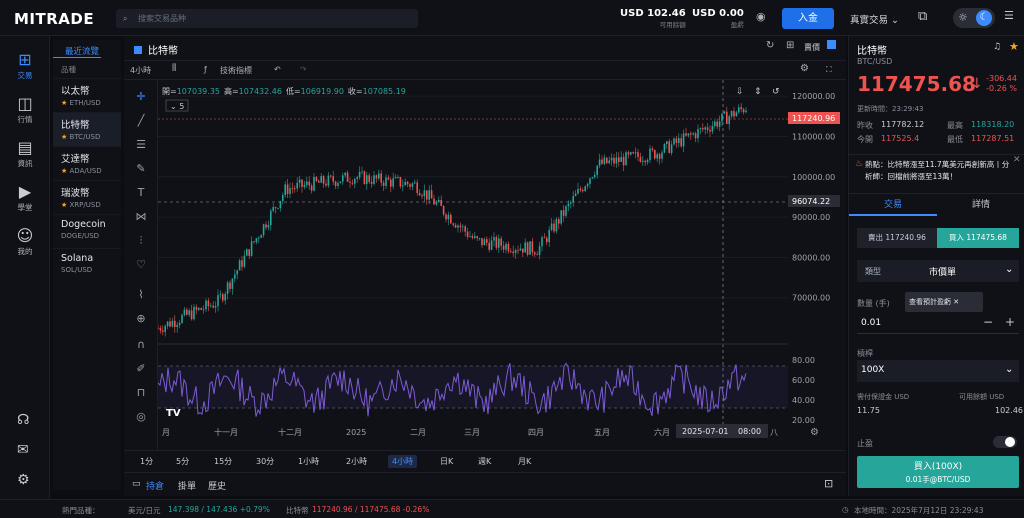 The image size is (1024, 518). What do you see at coordinates (1005, 442) in the screenshot?
I see `take-profit-toggle` at bounding box center [1005, 442].